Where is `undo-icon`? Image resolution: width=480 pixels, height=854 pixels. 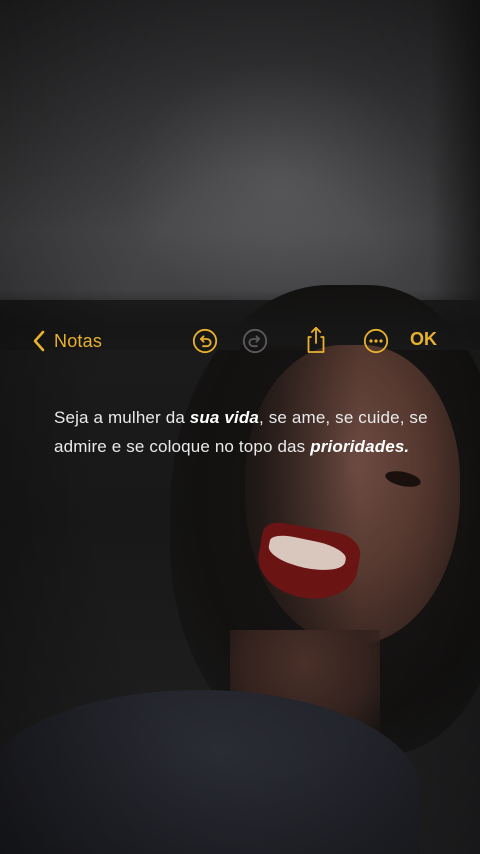 undo-icon is located at coordinates (205, 341).